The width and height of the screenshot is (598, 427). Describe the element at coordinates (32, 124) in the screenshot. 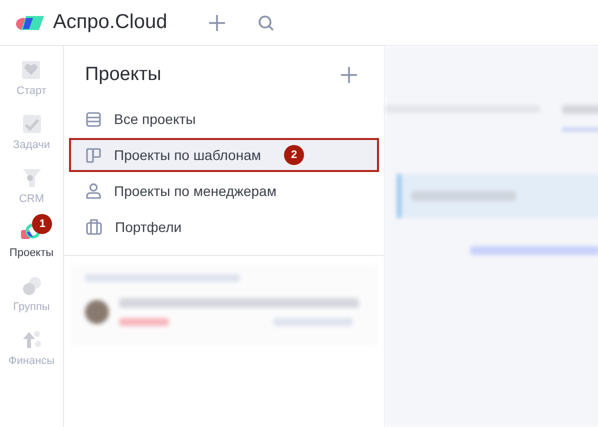

I see `checkmark-icon` at that location.